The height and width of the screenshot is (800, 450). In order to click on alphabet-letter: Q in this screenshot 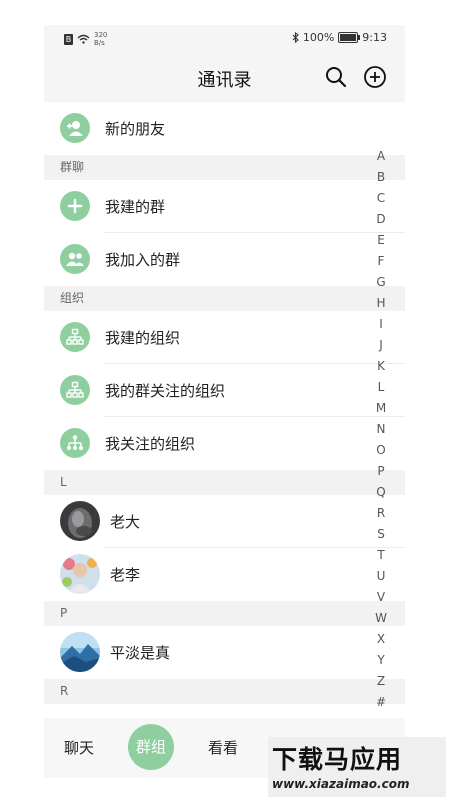, I will do `click(381, 492)`.